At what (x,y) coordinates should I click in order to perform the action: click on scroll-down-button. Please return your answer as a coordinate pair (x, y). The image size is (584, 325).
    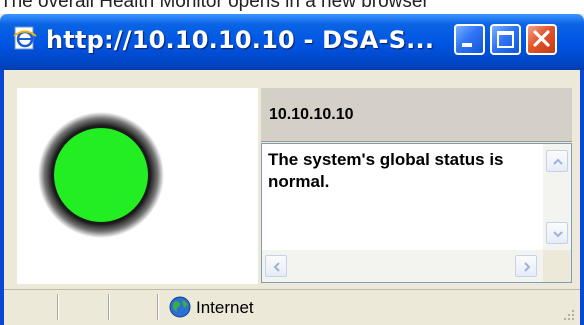
    Looking at the image, I should click on (557, 233).